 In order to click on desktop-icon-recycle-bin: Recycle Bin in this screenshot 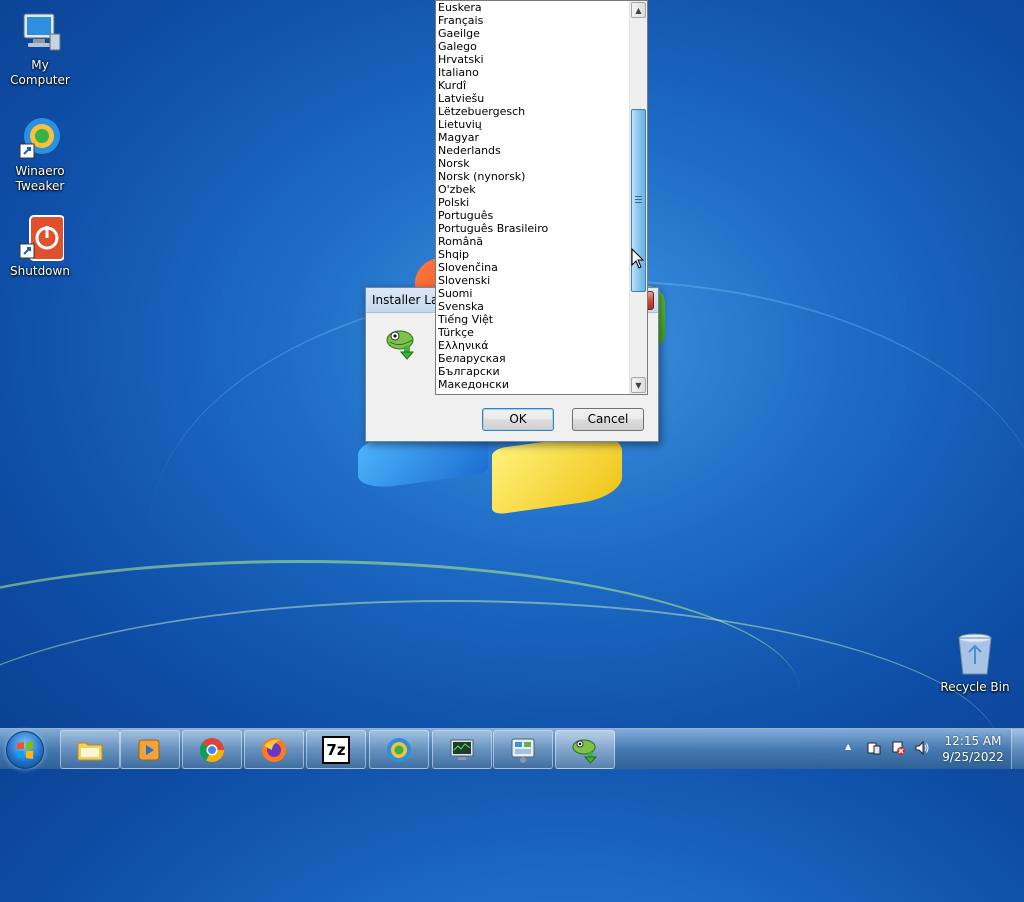, I will do `click(975, 662)`.